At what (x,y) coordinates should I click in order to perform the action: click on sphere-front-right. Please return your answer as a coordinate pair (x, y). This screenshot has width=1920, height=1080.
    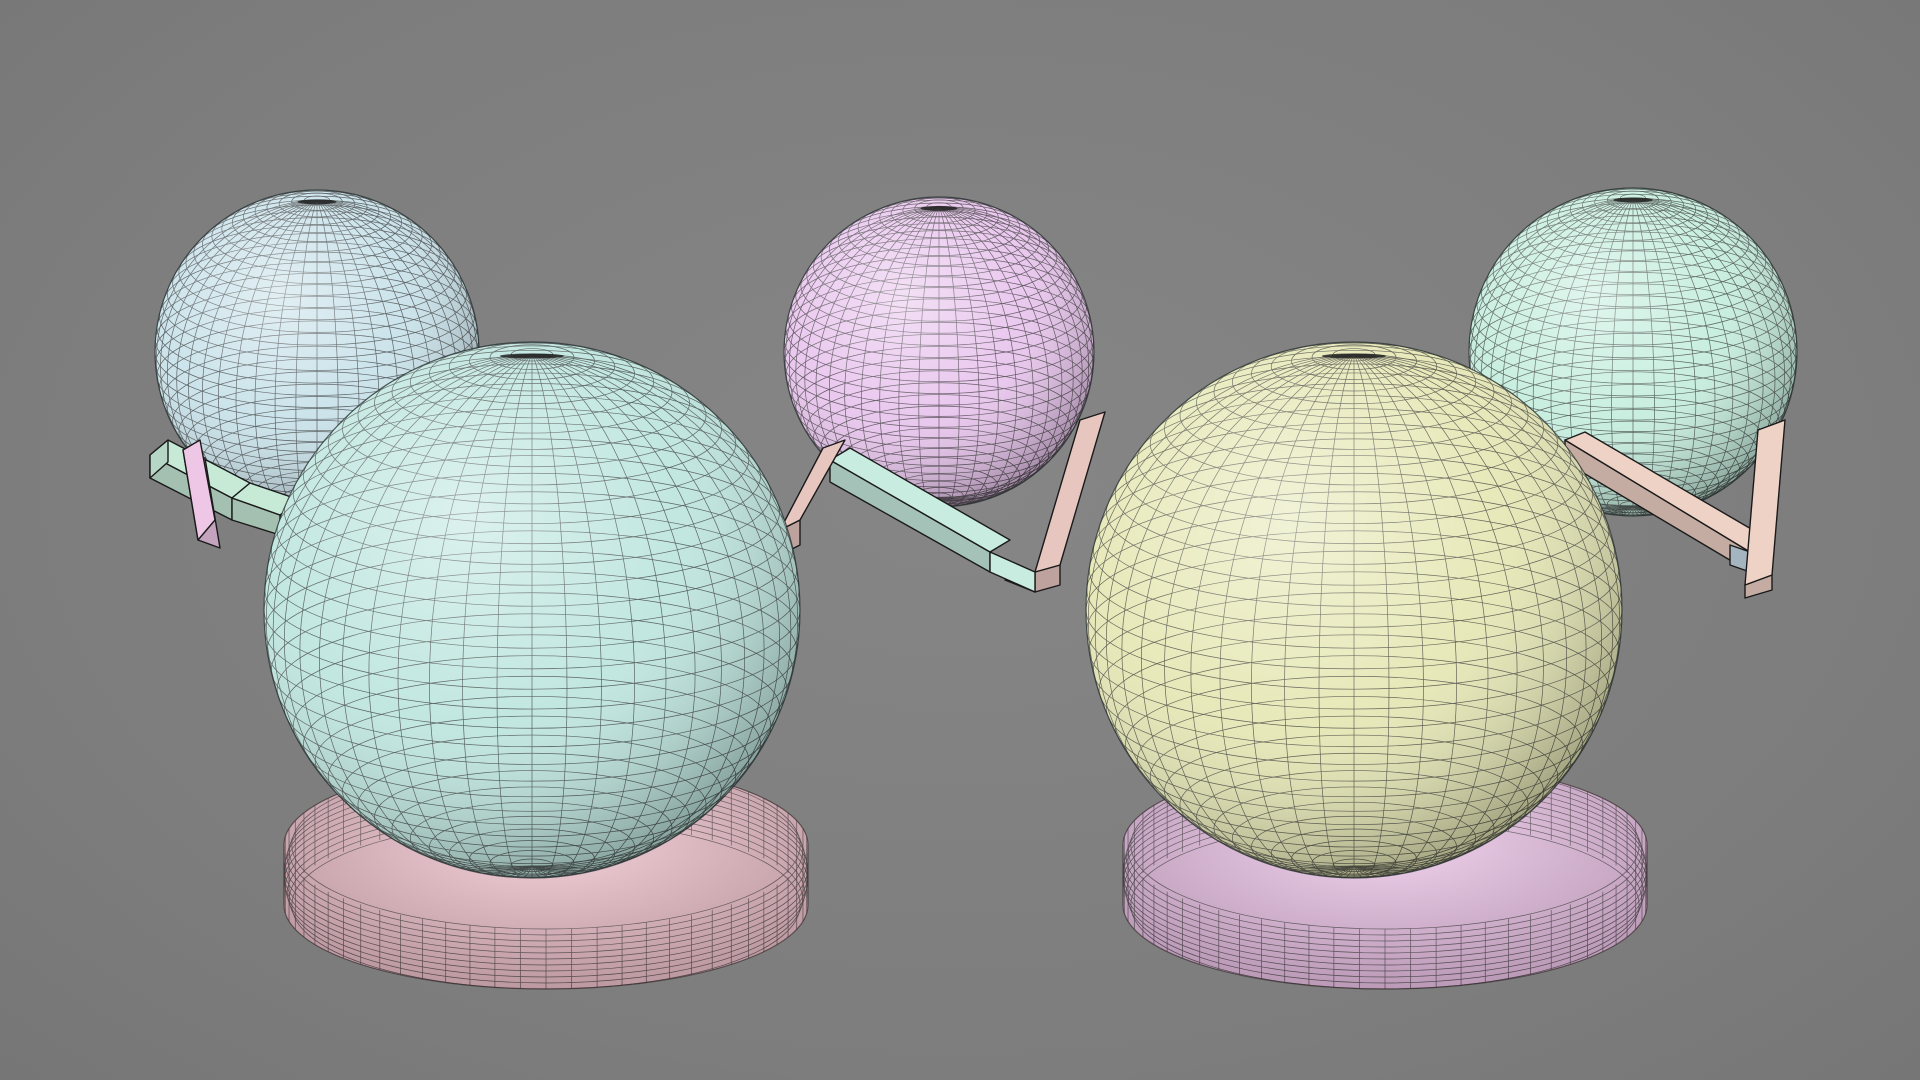
    Looking at the image, I should click on (1354, 610).